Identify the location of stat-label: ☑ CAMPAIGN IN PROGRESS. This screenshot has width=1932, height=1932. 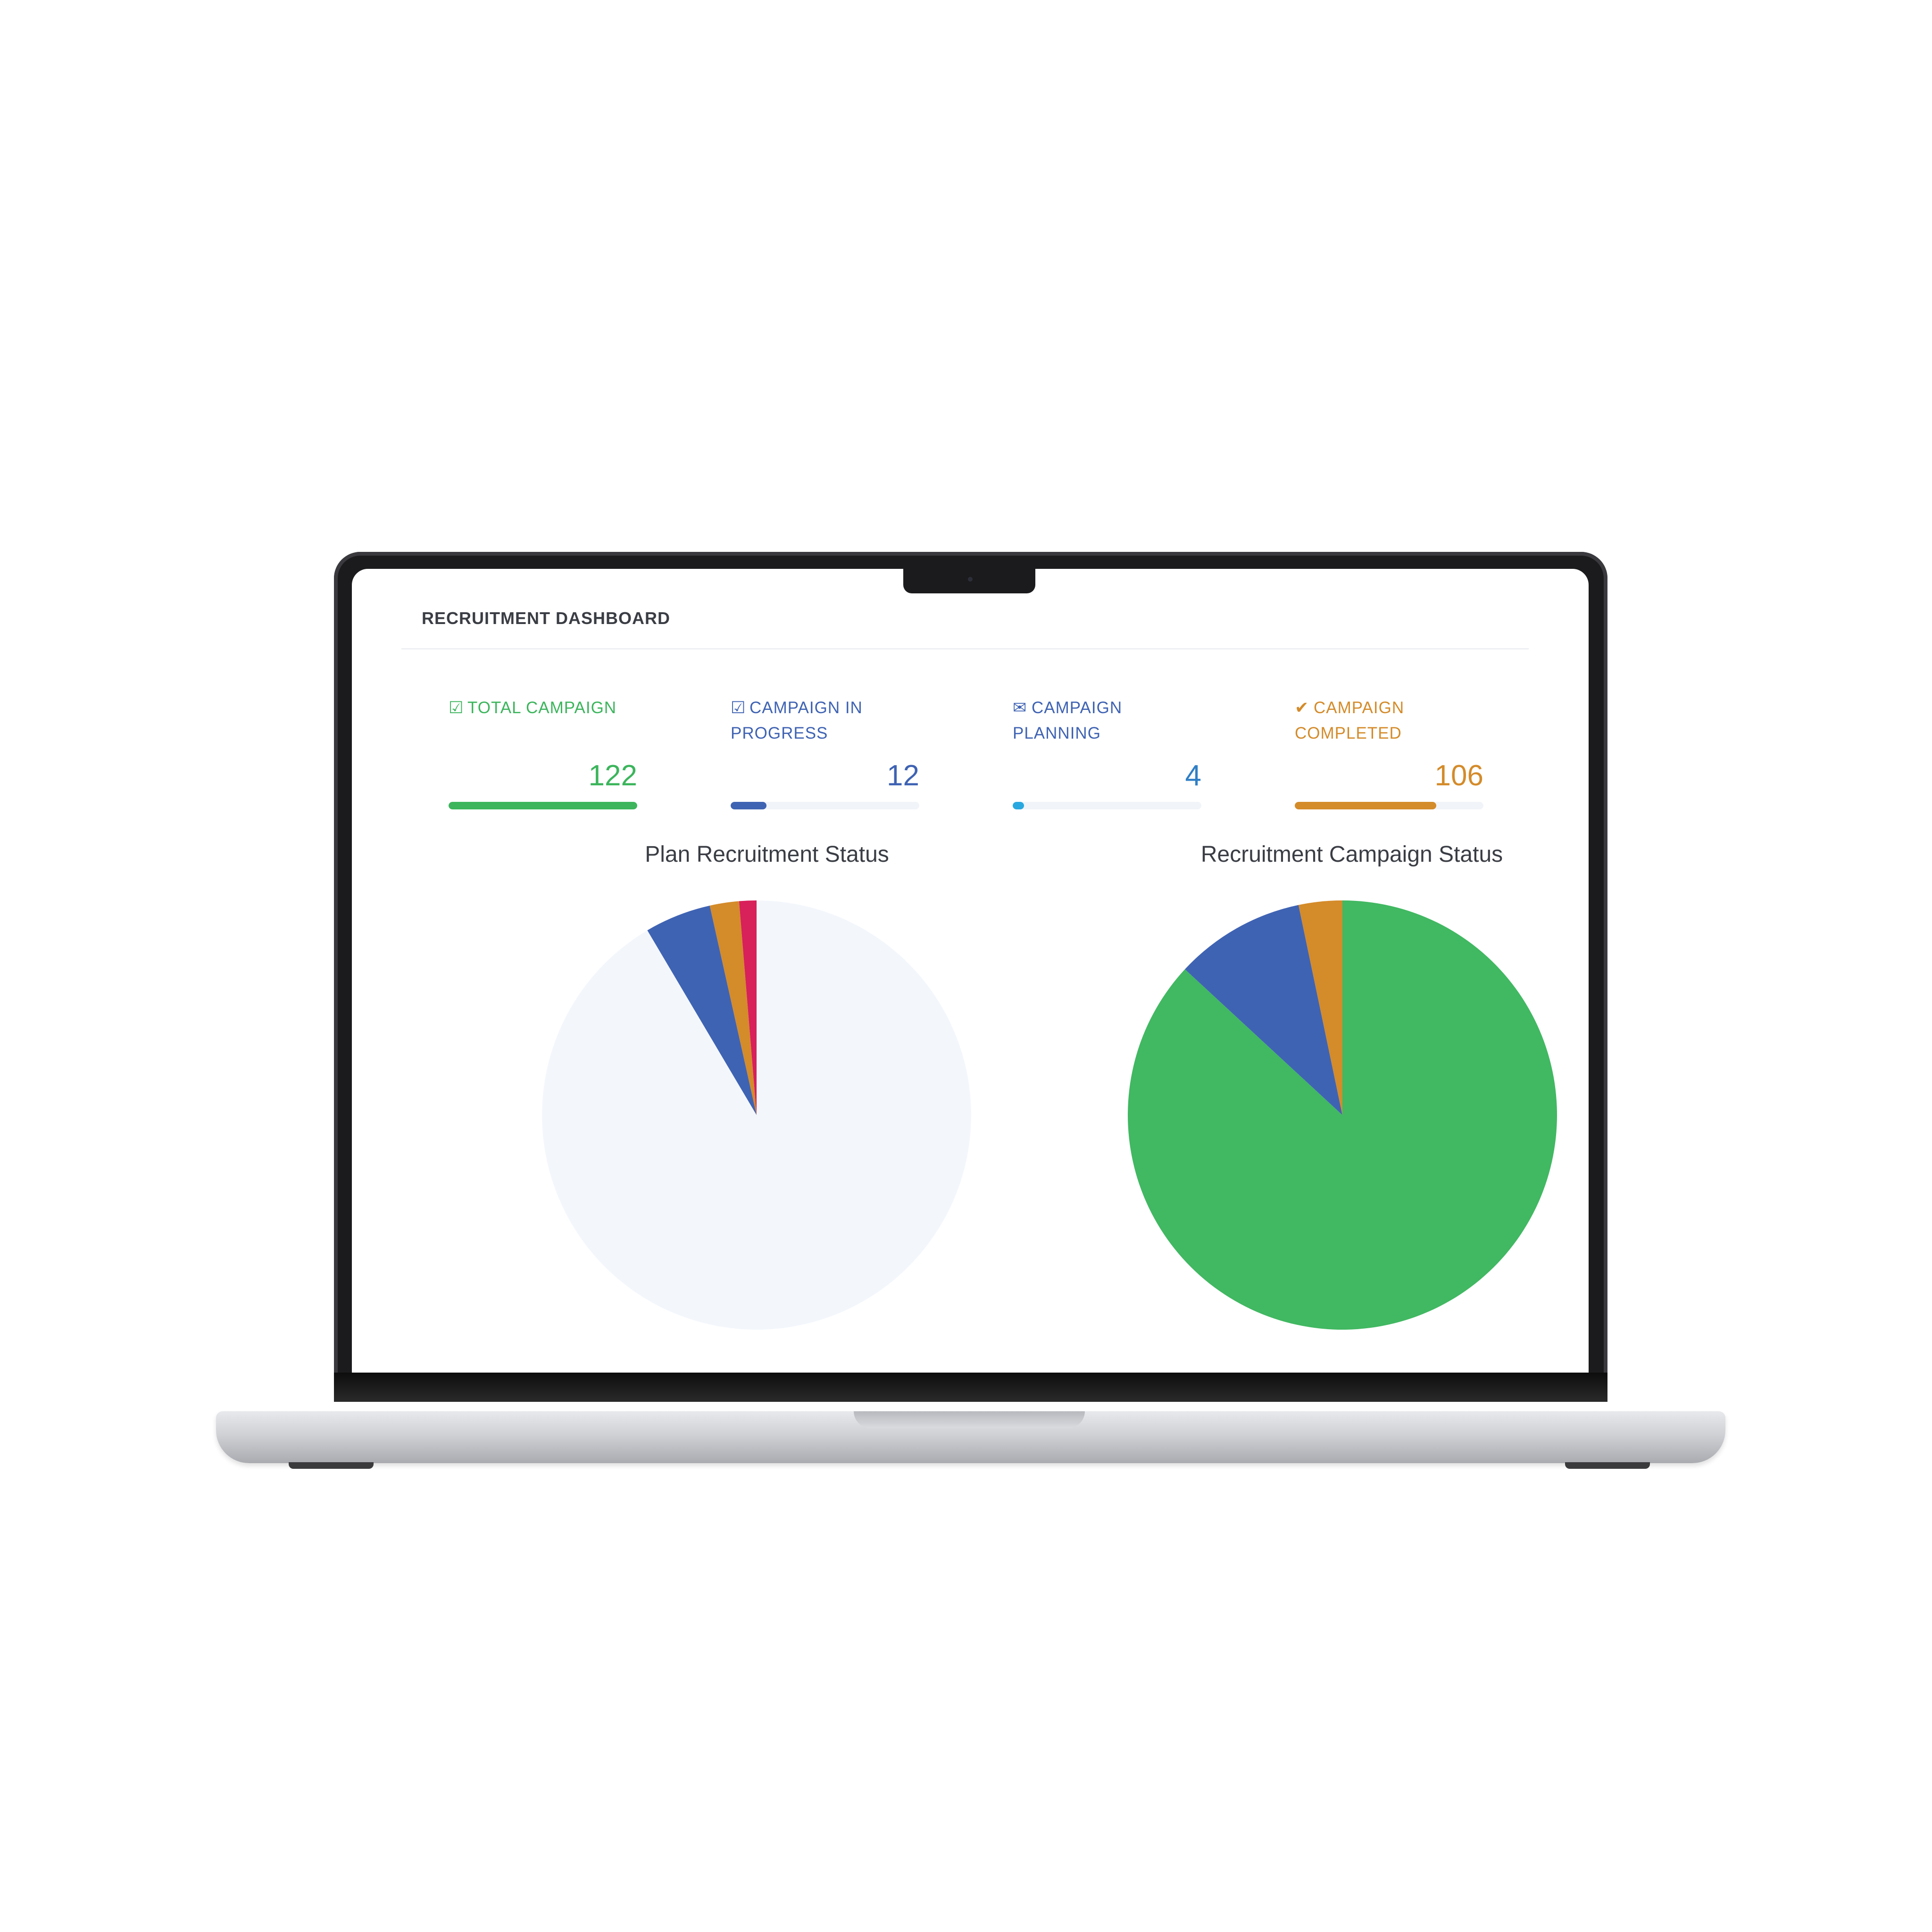
(816, 720).